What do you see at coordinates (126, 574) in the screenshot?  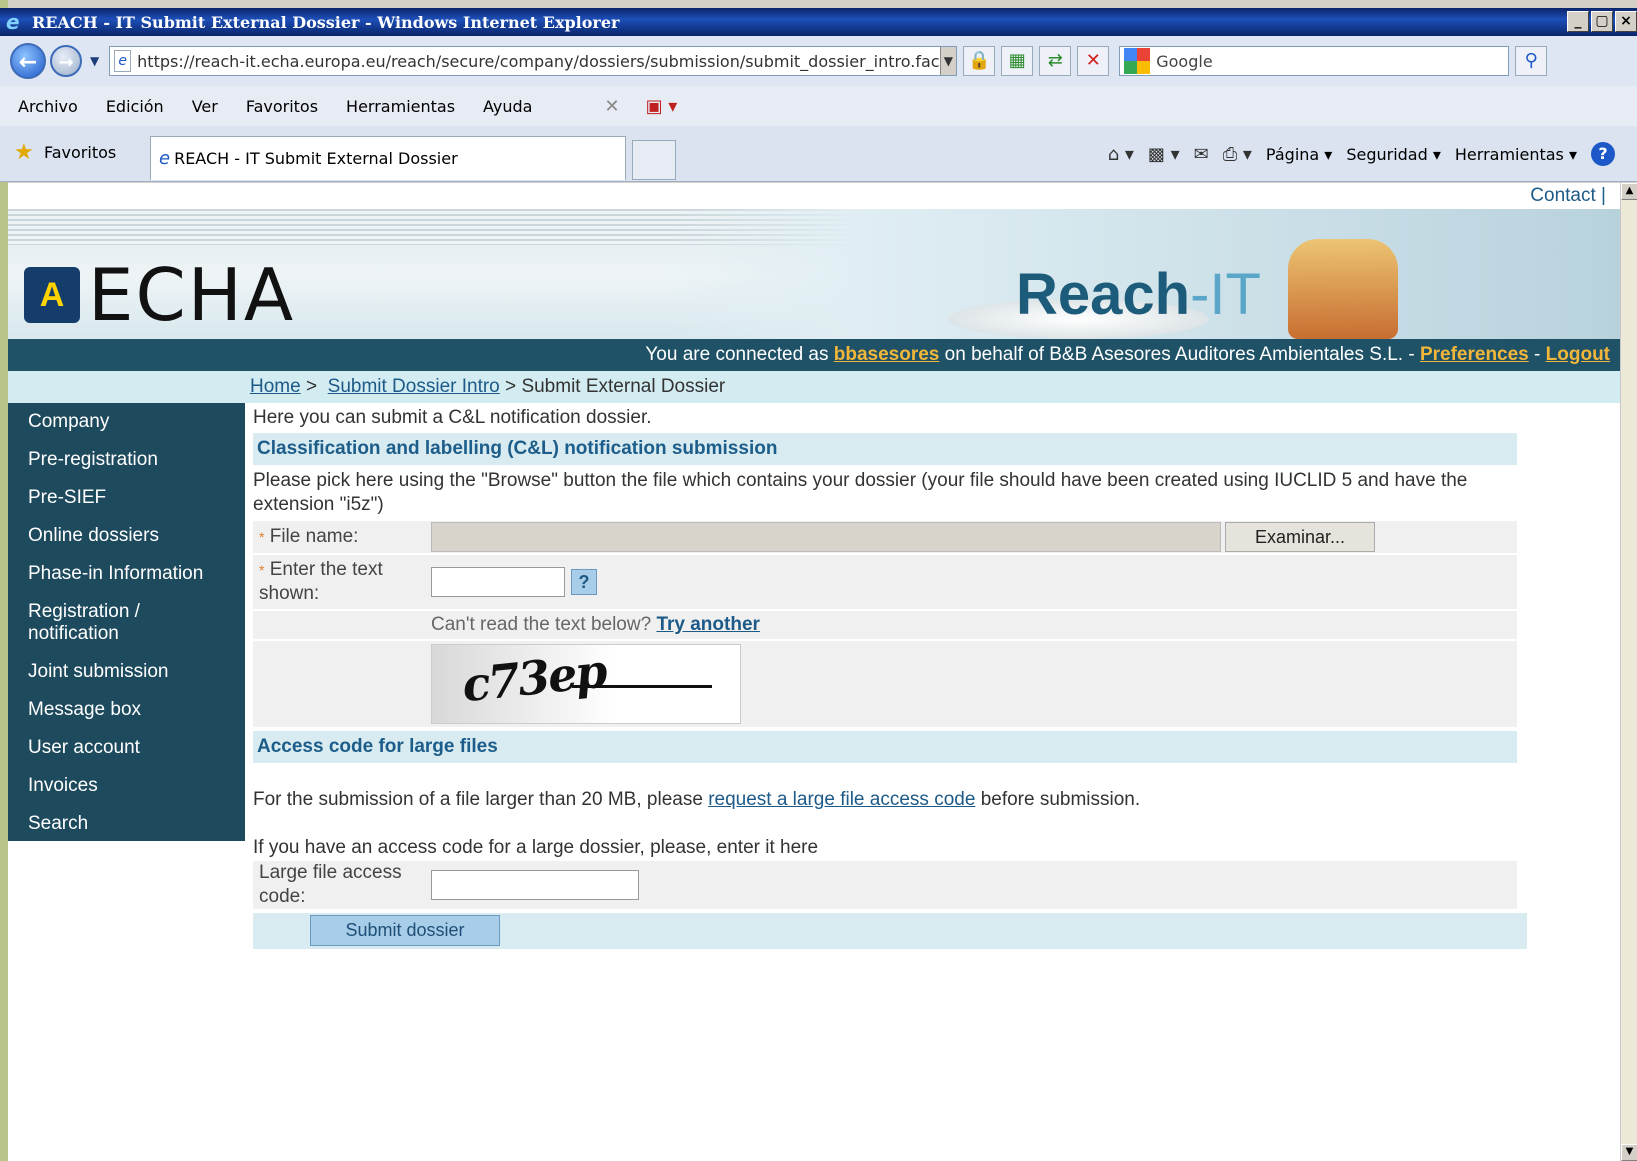 I see `sidebar-item-phase-in: Phase-in Information` at bounding box center [126, 574].